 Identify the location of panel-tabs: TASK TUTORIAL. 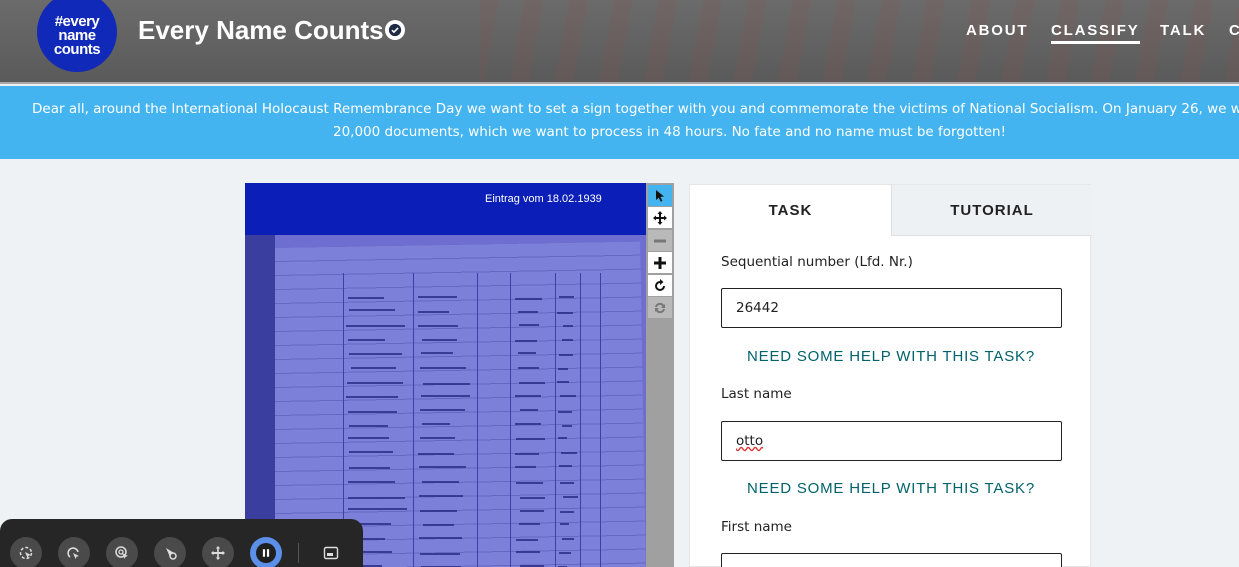
(891, 210).